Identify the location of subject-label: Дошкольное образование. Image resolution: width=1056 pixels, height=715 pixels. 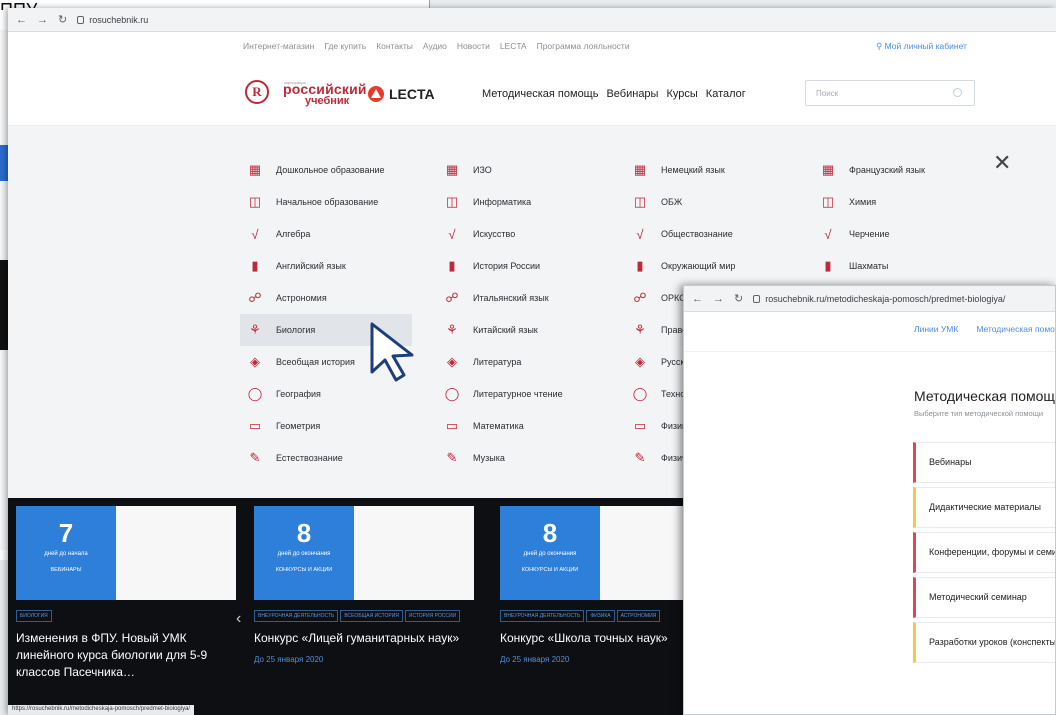
(330, 170).